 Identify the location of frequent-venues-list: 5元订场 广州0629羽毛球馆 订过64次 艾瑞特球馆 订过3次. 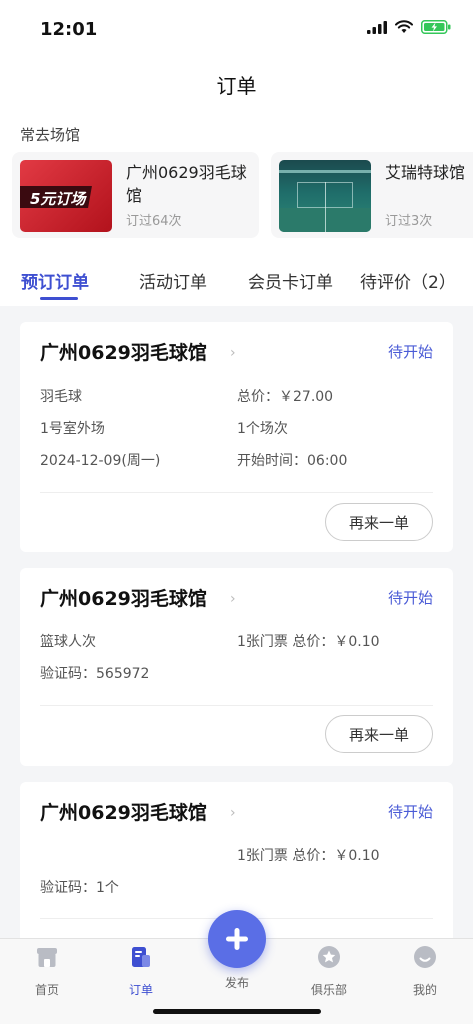
(242, 195).